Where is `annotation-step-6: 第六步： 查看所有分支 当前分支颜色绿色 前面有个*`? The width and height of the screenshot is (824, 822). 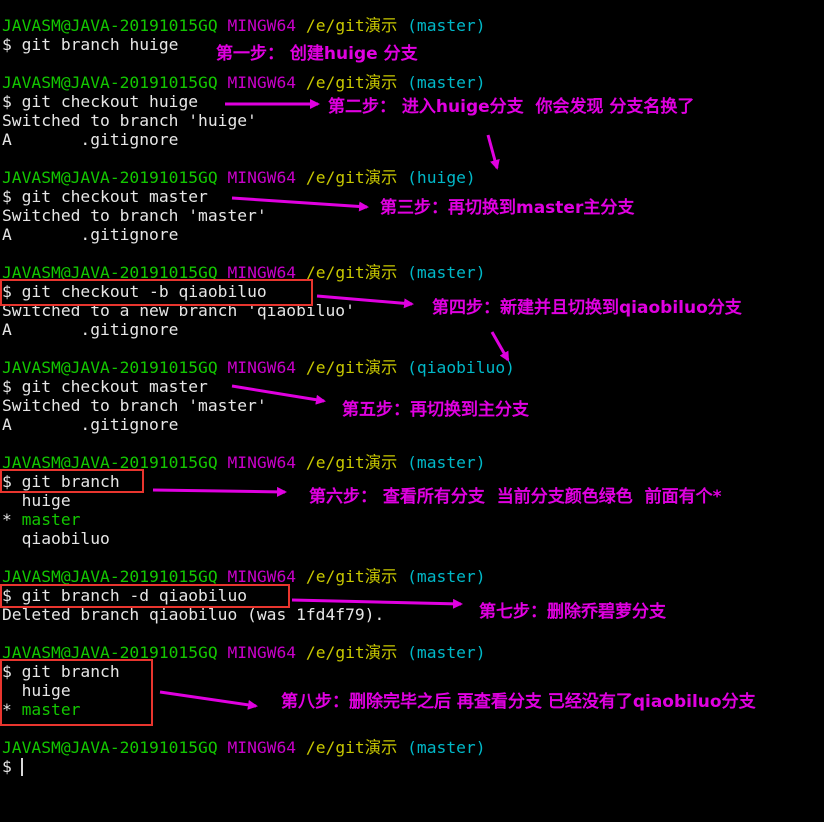 annotation-step-6: 第六步： 查看所有分支 当前分支颜色绿色 前面有个* is located at coordinates (515, 497).